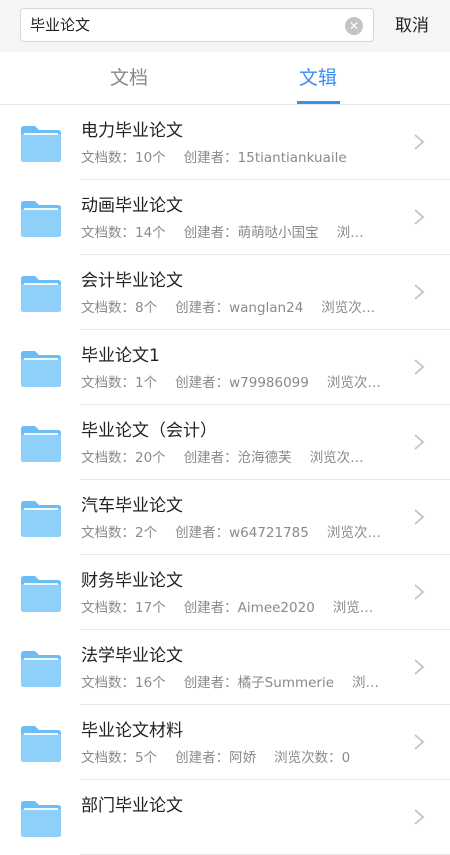 This screenshot has width=450, height=855. Describe the element at coordinates (242, 533) in the screenshot. I see `creator: 创建者：w64721785` at that location.